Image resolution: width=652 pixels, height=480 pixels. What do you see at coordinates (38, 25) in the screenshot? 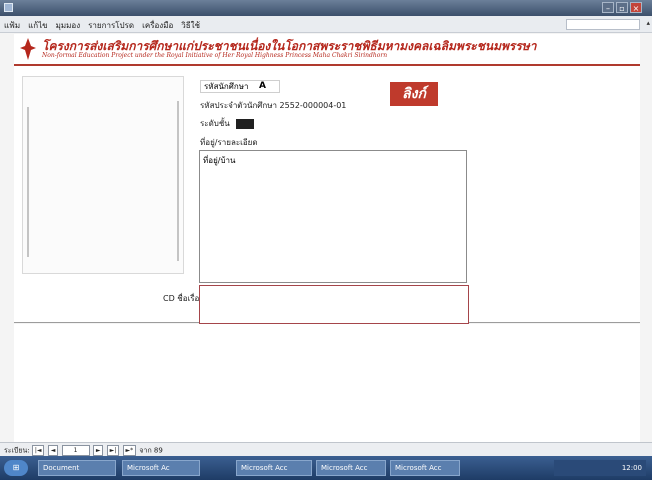
I see `menu-edit: แก้ไข` at bounding box center [38, 25].